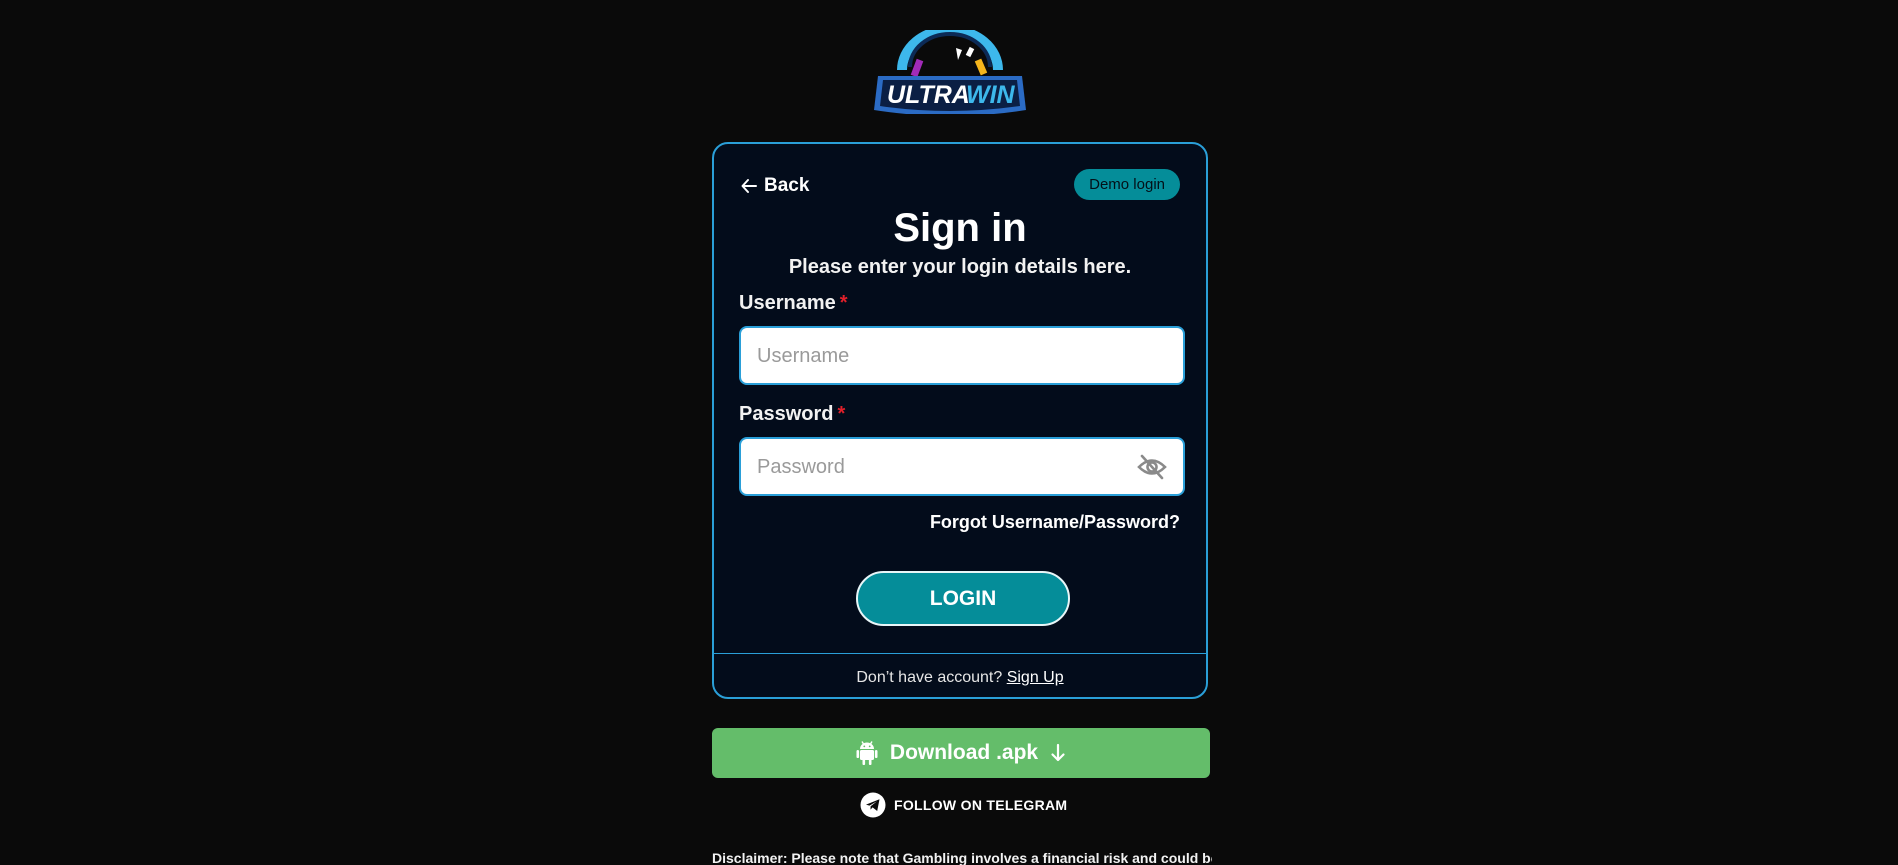  What do you see at coordinates (787, 185) in the screenshot?
I see `back-label: Back` at bounding box center [787, 185].